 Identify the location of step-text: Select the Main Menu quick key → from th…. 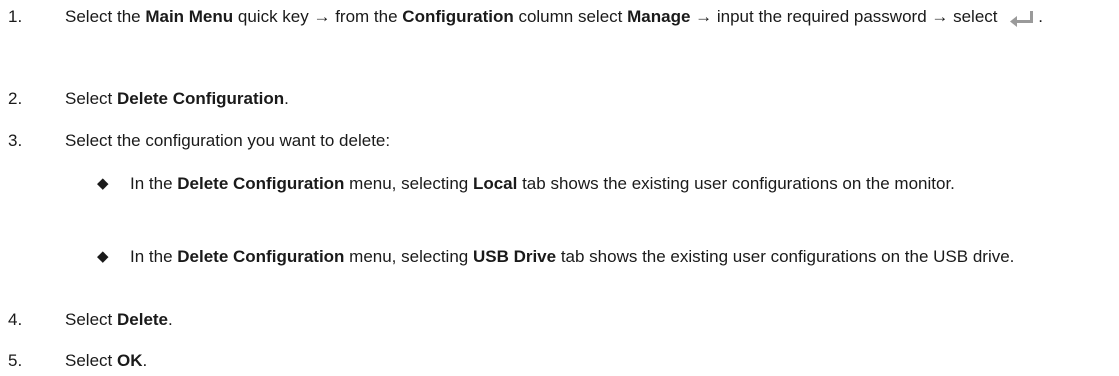
(575, 17).